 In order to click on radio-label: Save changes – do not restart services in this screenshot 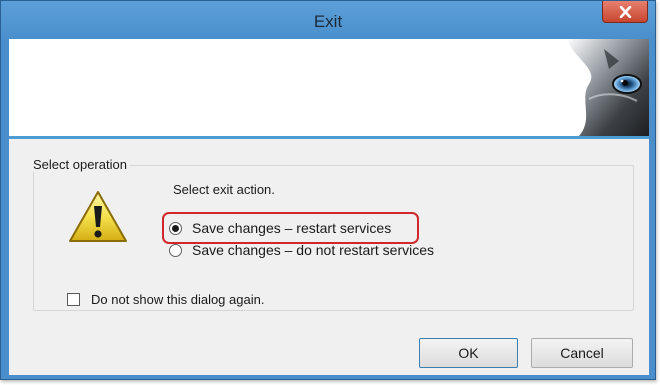, I will do `click(313, 250)`.